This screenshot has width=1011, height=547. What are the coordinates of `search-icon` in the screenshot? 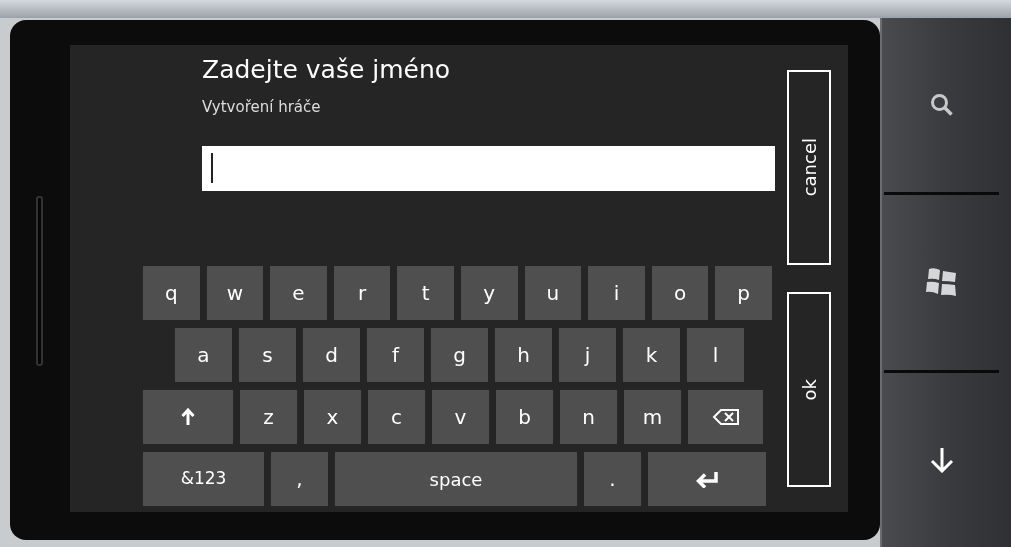 It's located at (941, 105).